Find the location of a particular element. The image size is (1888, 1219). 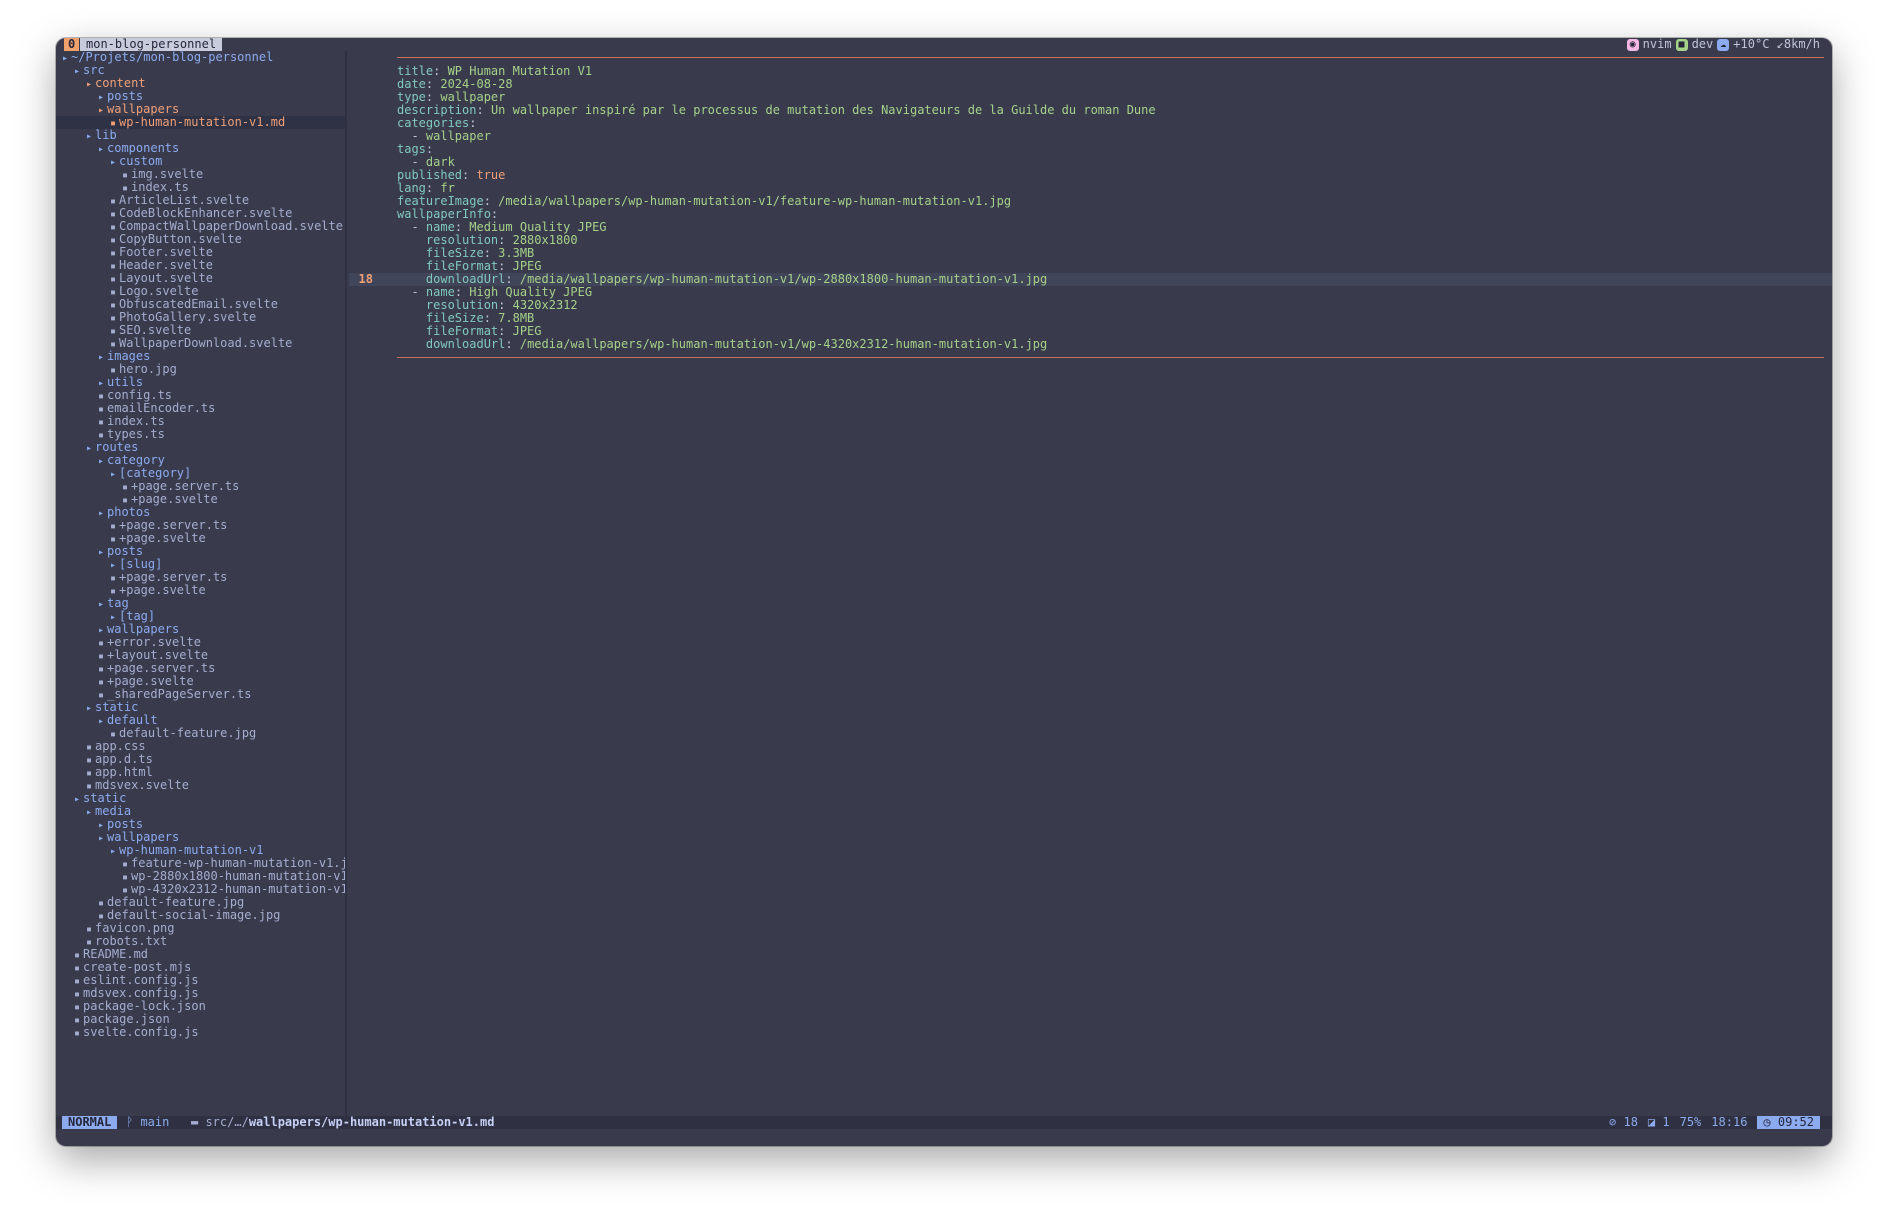

tree-file: ▪ emailEncoder.ts is located at coordinates (200, 408).